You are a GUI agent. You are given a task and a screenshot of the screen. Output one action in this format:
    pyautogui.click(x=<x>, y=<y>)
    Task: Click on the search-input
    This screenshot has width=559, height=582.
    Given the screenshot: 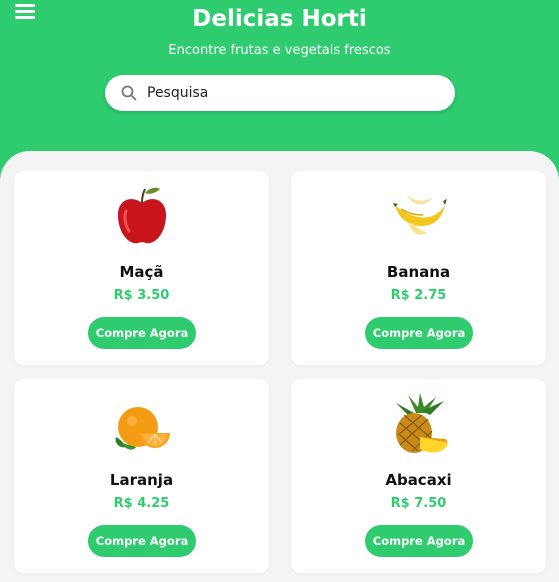 What is the action you would take?
    pyautogui.click(x=292, y=93)
    